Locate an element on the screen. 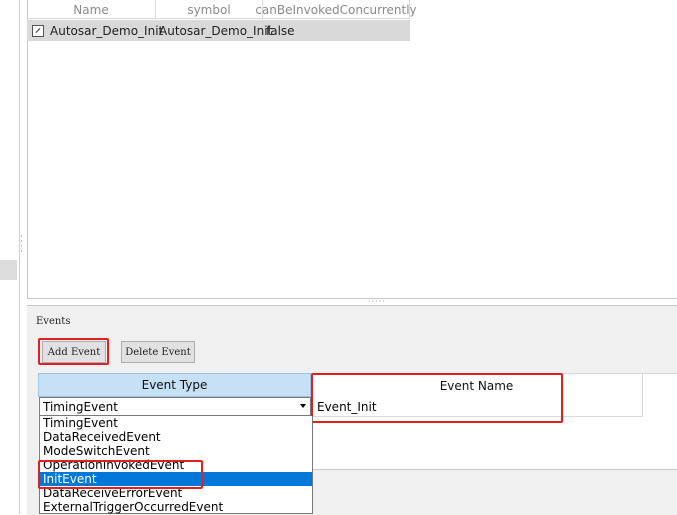 This screenshot has width=677, height=515. column-header-concurrent: canBeInvokedConcurrently is located at coordinates (336, 9).